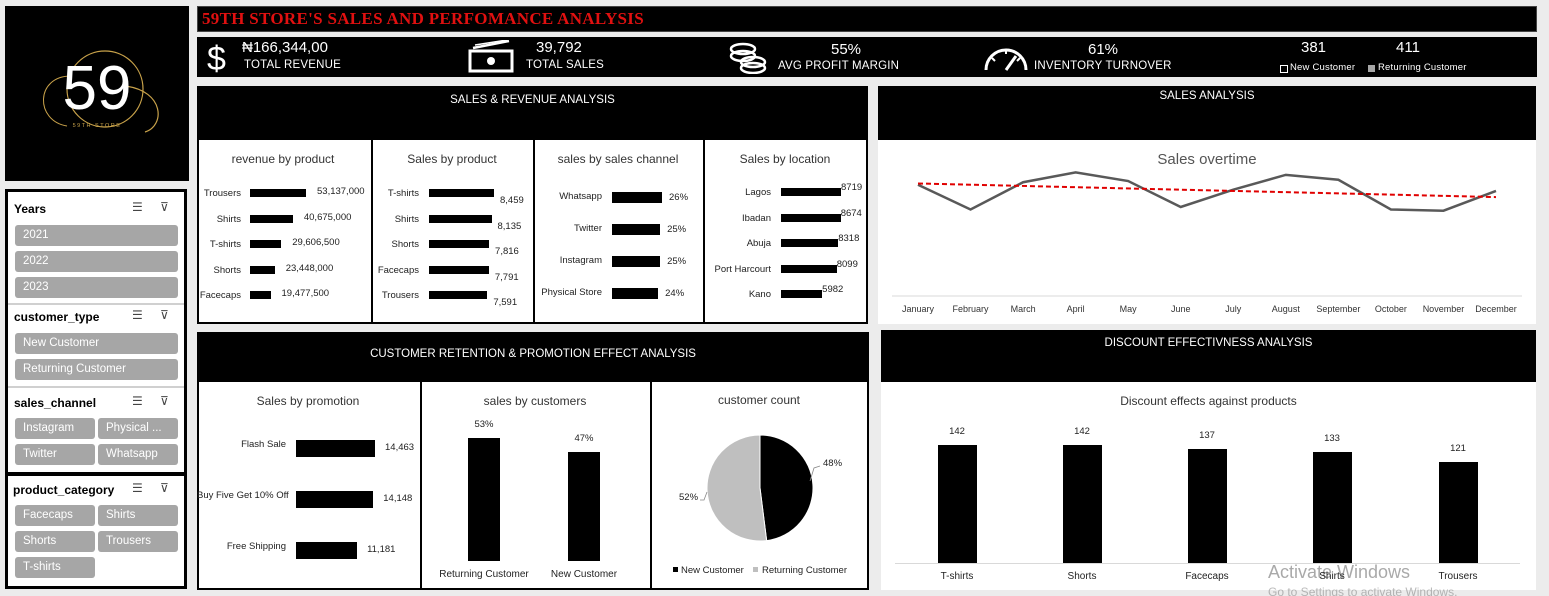 The height and width of the screenshot is (596, 1549). Describe the element at coordinates (138, 541) in the screenshot. I see `product-category-item-trousers: Trousers` at that location.